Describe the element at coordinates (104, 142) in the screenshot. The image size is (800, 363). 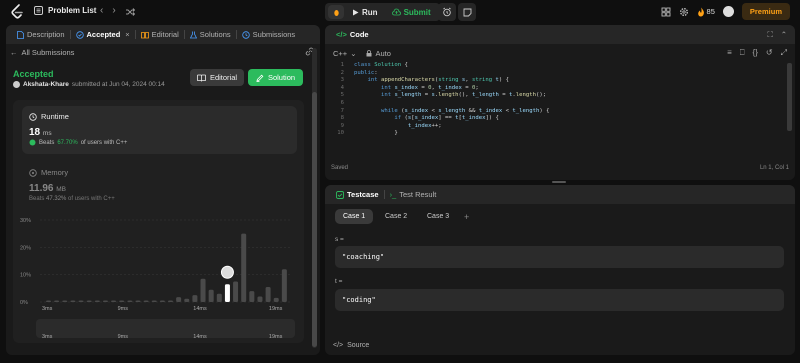
I see `runtime-beats-suffix: of users with C++` at that location.